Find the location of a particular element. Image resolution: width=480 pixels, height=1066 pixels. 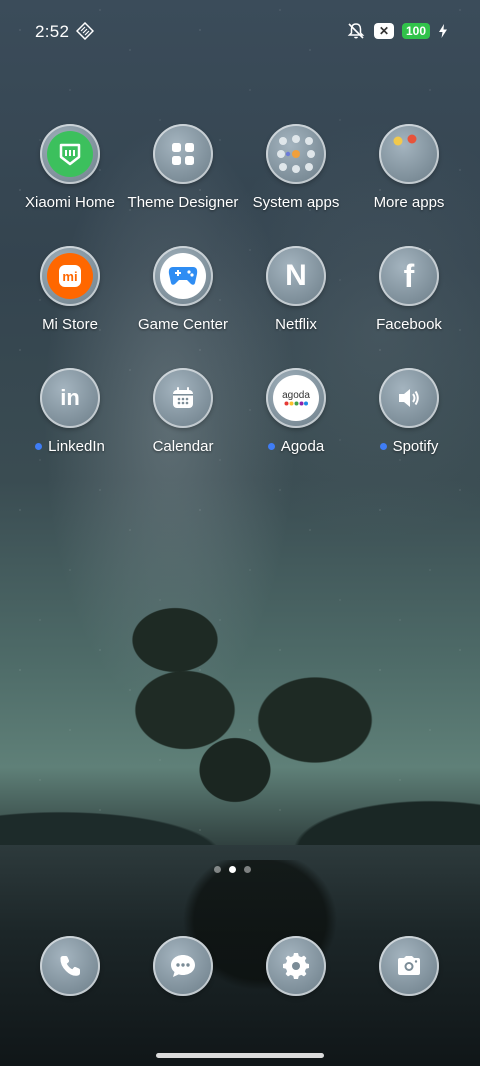

mi-logo: mi is located at coordinates (70, 276).